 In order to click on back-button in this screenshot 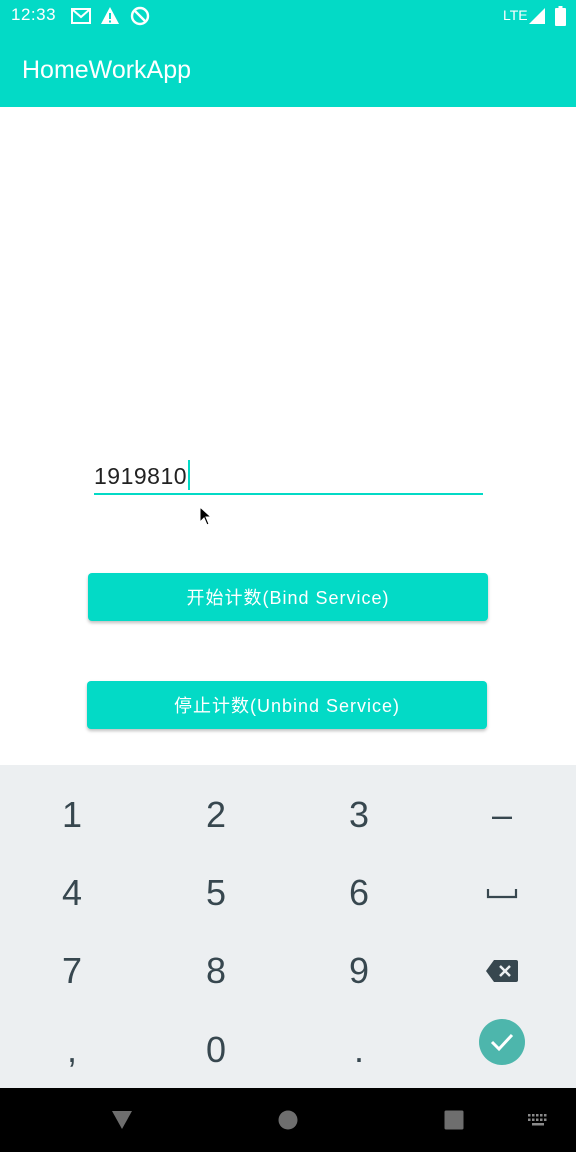, I will do `click(122, 1120)`.